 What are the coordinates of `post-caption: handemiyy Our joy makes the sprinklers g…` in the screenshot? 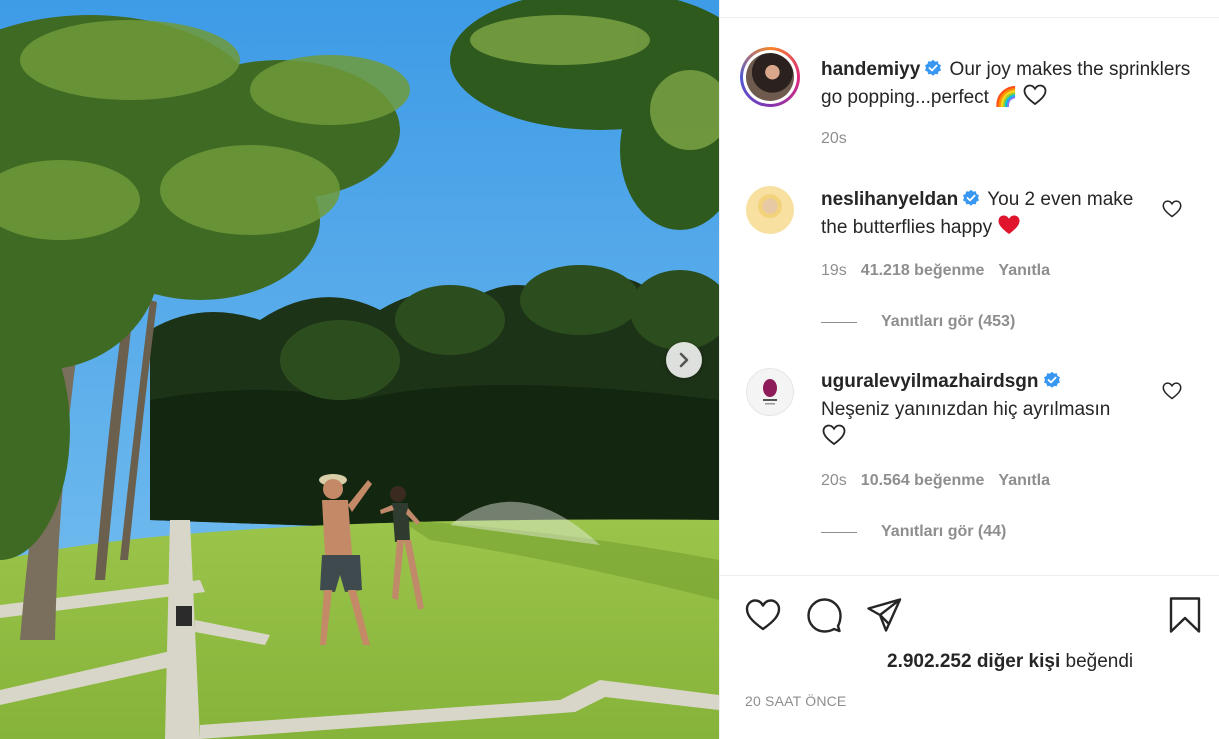 It's located at (1006, 84).